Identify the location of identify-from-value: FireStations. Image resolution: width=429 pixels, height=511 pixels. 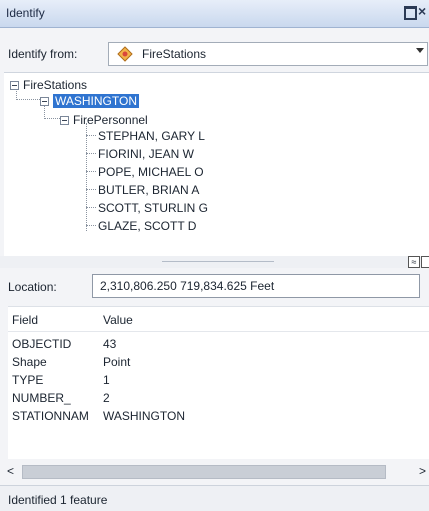
(174, 54).